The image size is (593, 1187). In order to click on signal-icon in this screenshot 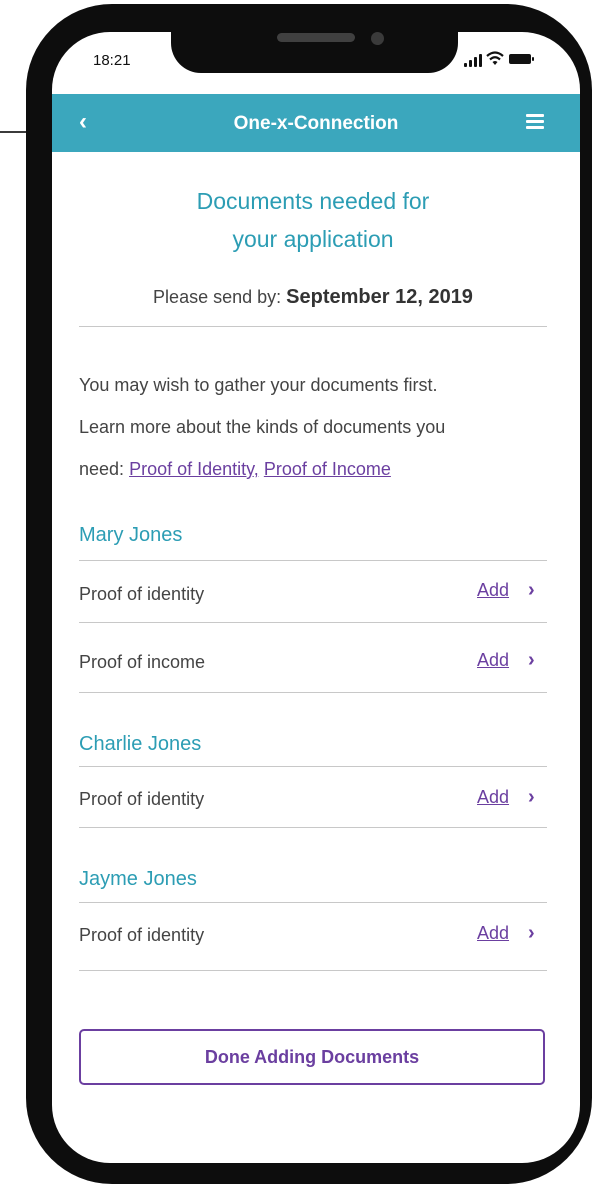, I will do `click(473, 60)`.